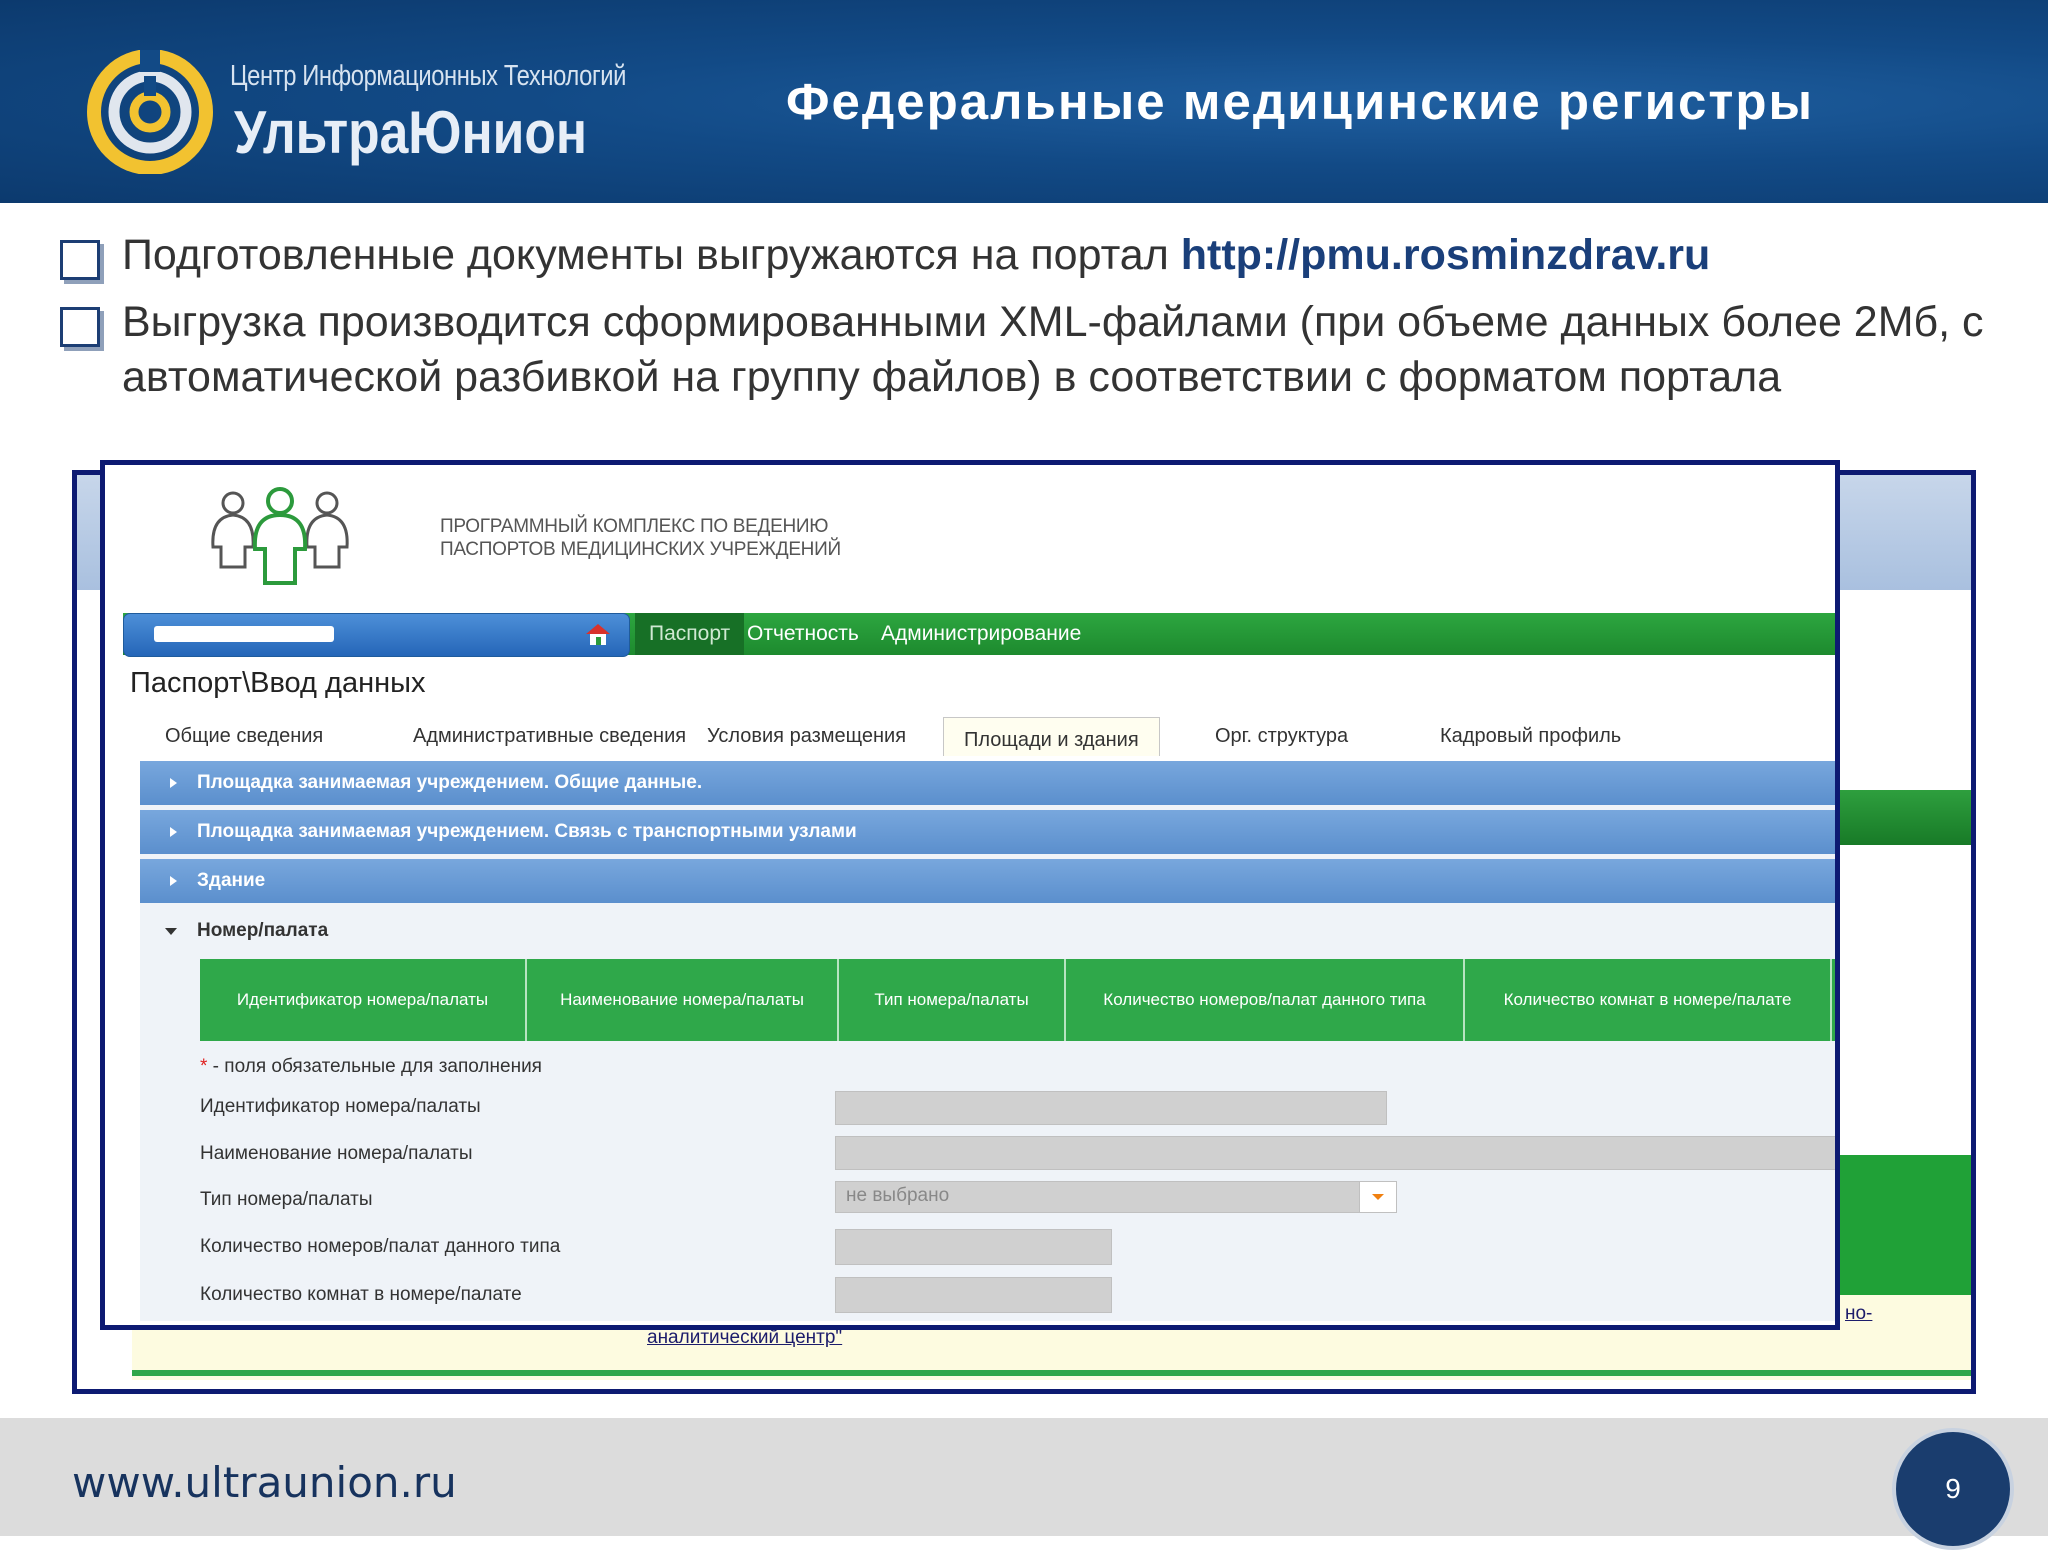  Describe the element at coordinates (1530, 736) in the screenshot. I see `tab-staff-profile: Кадровый профиль` at that location.